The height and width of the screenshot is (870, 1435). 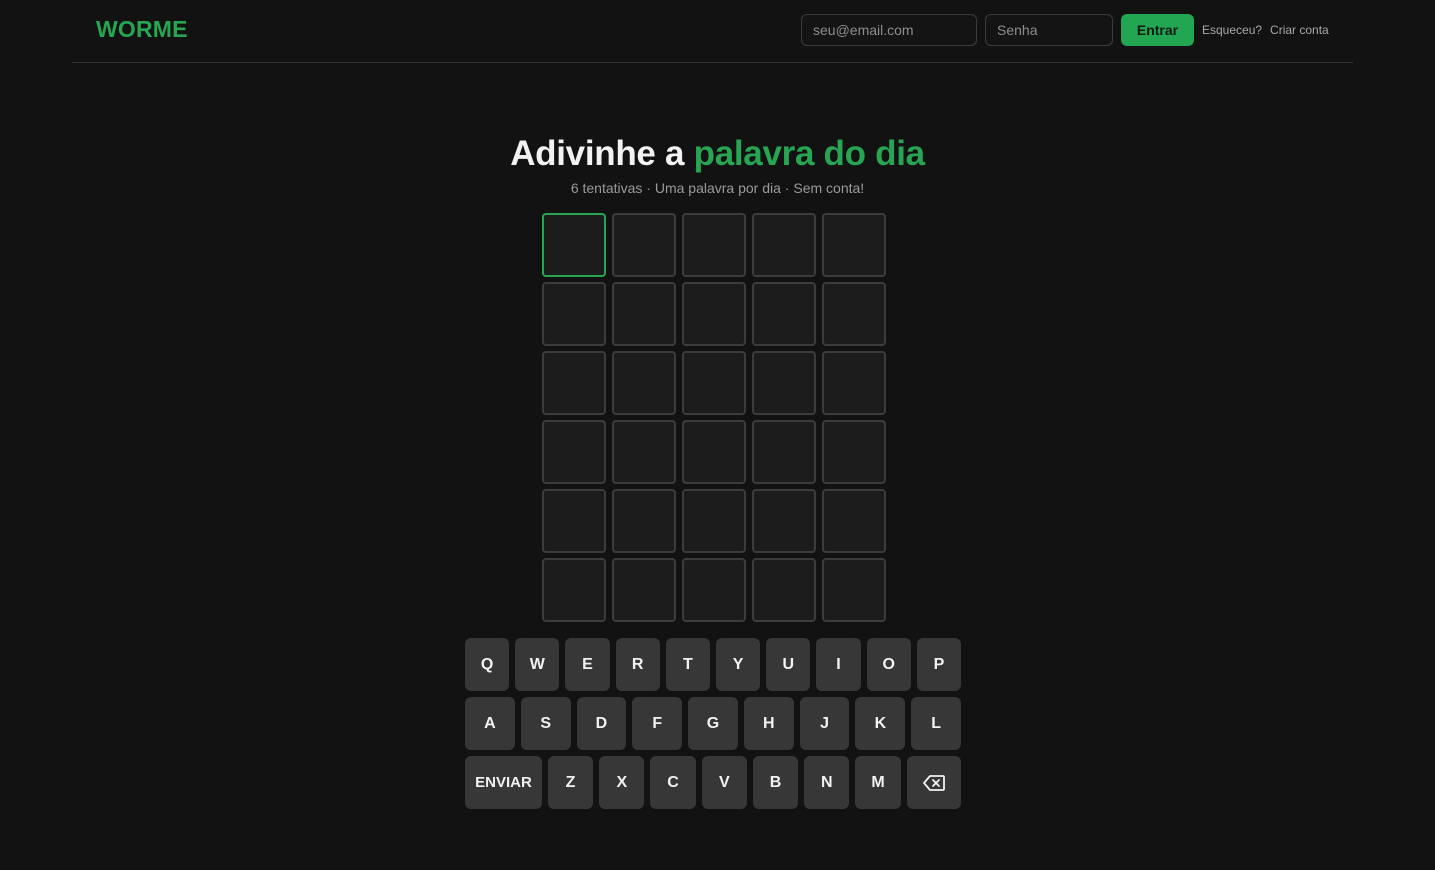 I want to click on key-r: R, so click(x=637, y=664).